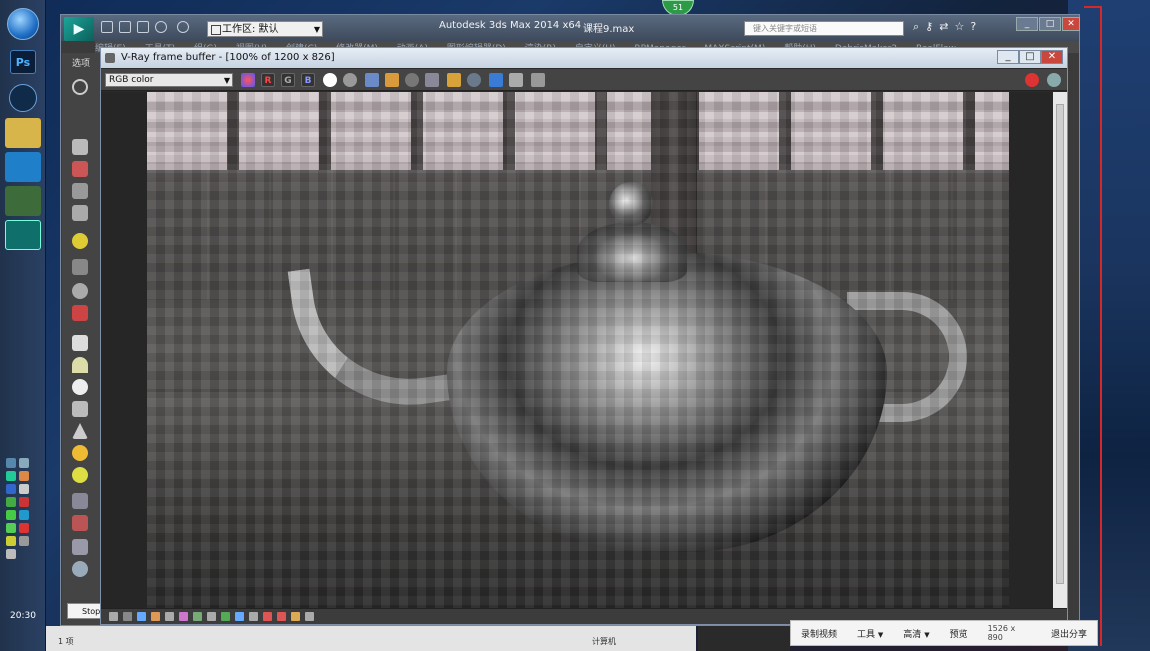  What do you see at coordinates (80, 267) in the screenshot?
I see `camera-icon` at bounding box center [80, 267].